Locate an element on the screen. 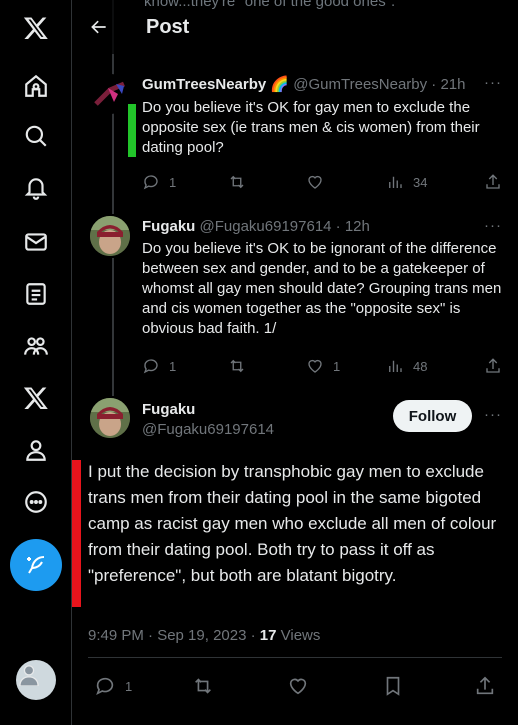  nav-rail is located at coordinates (36, 362).